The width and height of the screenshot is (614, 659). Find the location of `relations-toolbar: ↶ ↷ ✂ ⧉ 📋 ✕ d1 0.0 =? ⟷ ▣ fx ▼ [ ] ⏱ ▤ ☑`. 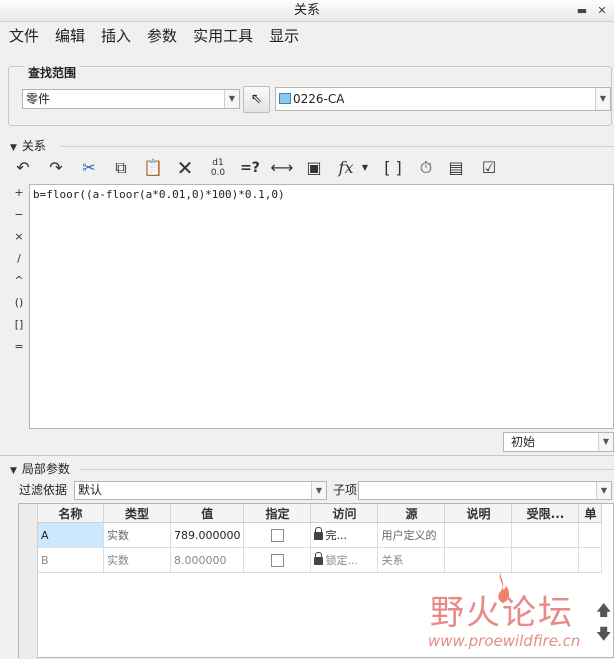

relations-toolbar: ↶ ↷ ✂ ⧉ 📋 ✕ d1 0.0 =? ⟷ ▣ fx ▼ [ ] ⏱ ▤ ☑ is located at coordinates (260, 169).